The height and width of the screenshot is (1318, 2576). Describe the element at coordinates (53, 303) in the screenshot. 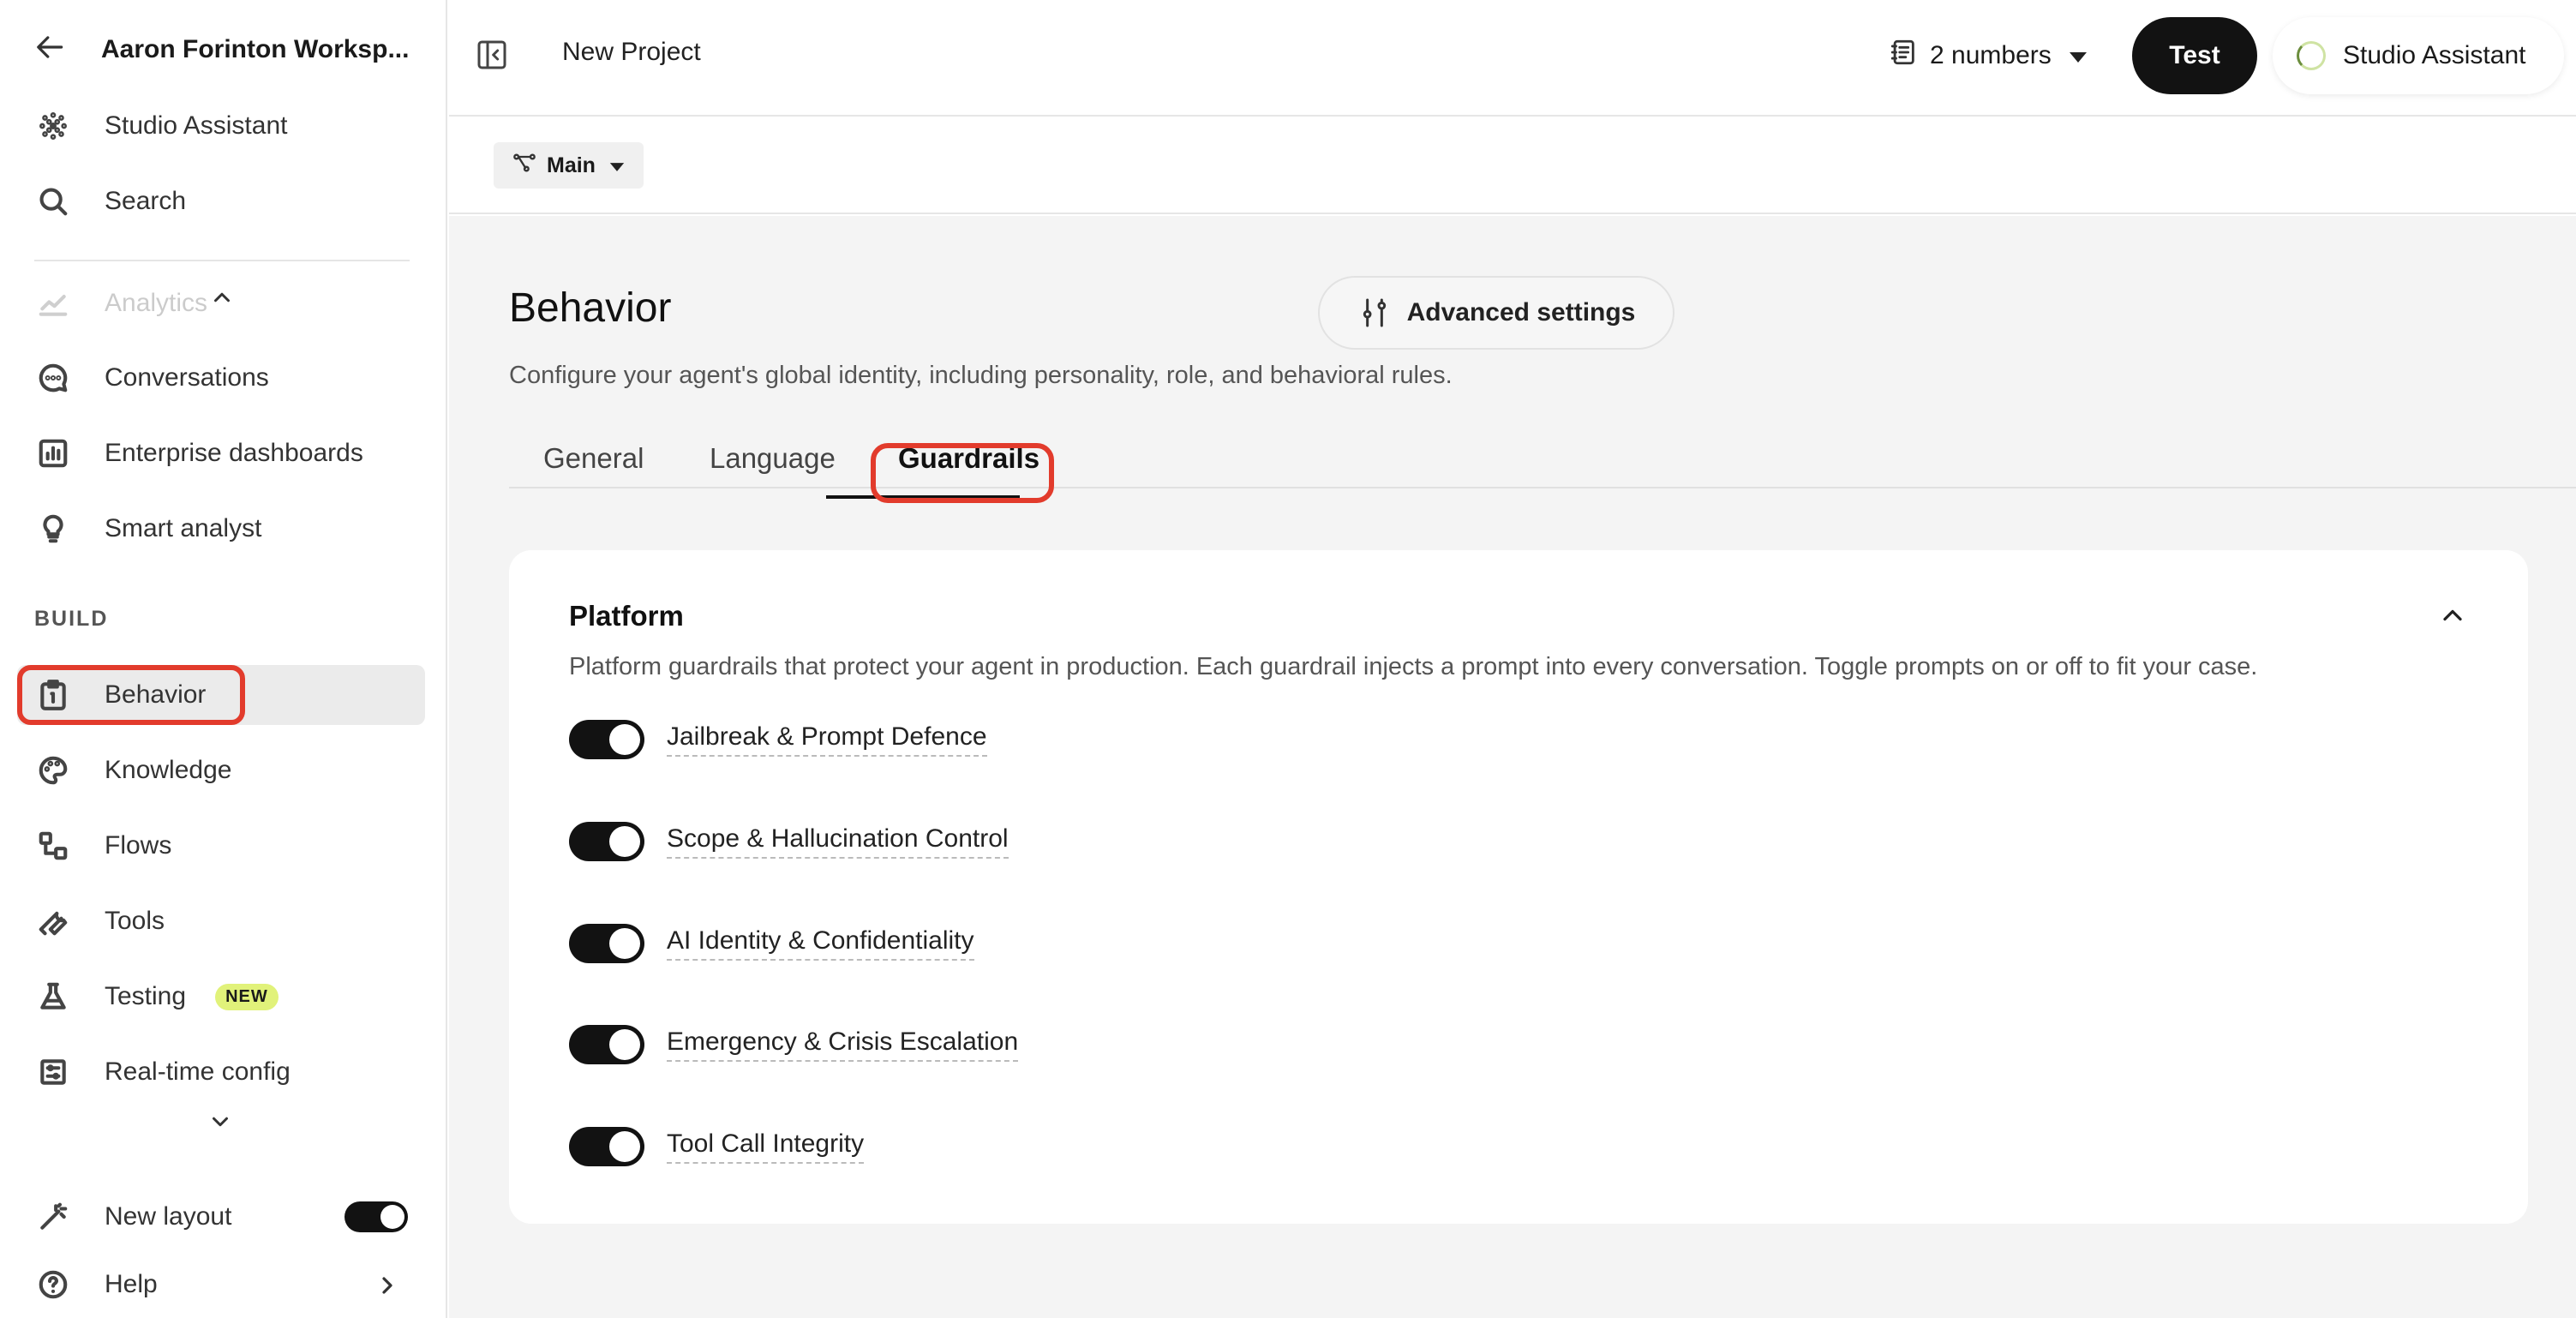

I see `chart-line-icon` at that location.